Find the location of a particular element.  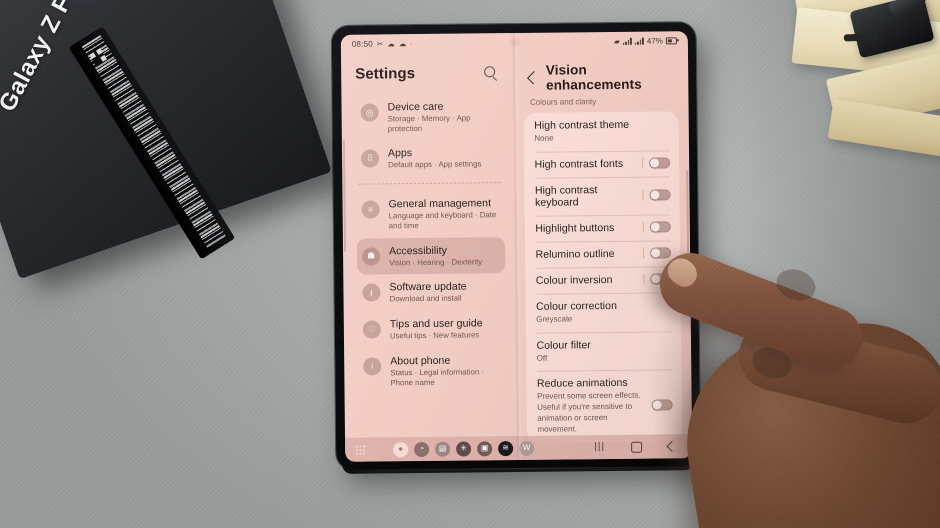

status-bar-right: ▰ 47% is located at coordinates (645, 41).